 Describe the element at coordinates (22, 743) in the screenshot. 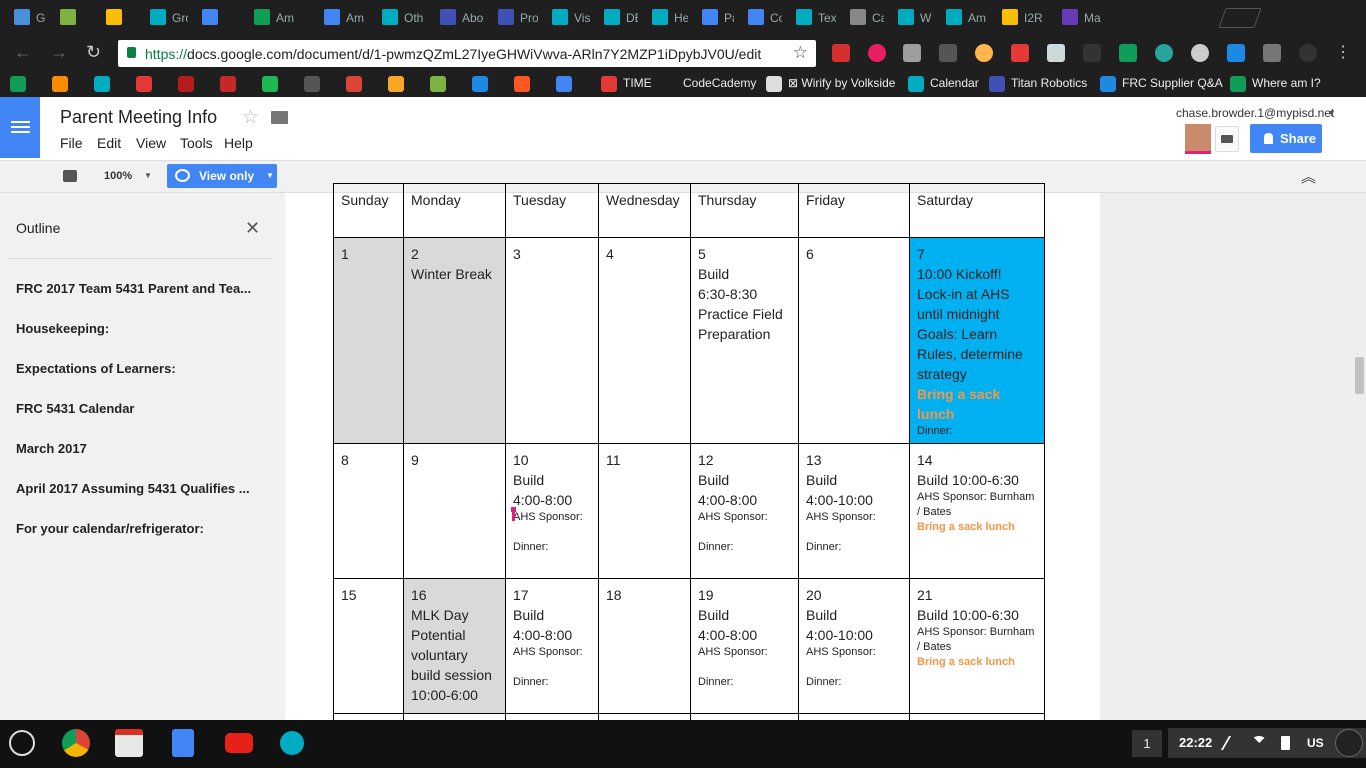

I see `launcher-icon` at that location.